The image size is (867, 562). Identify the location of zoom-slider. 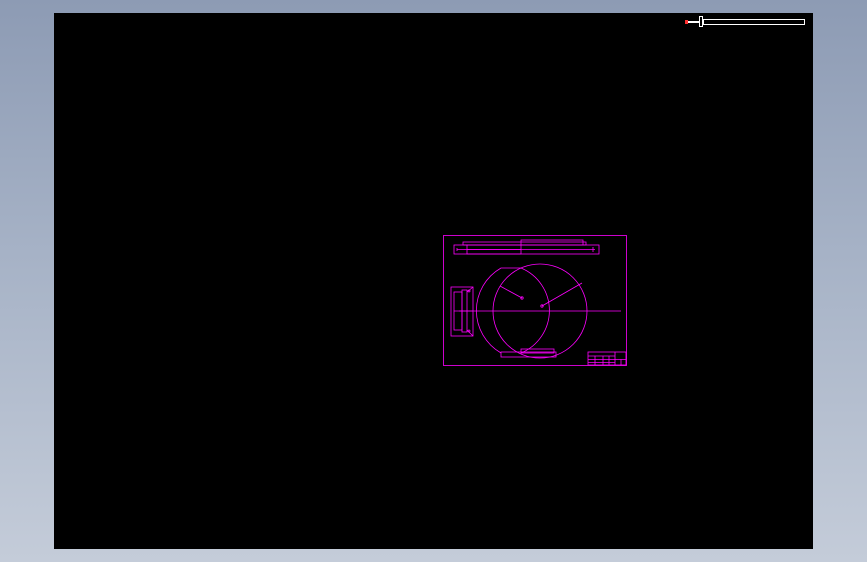
(745, 22).